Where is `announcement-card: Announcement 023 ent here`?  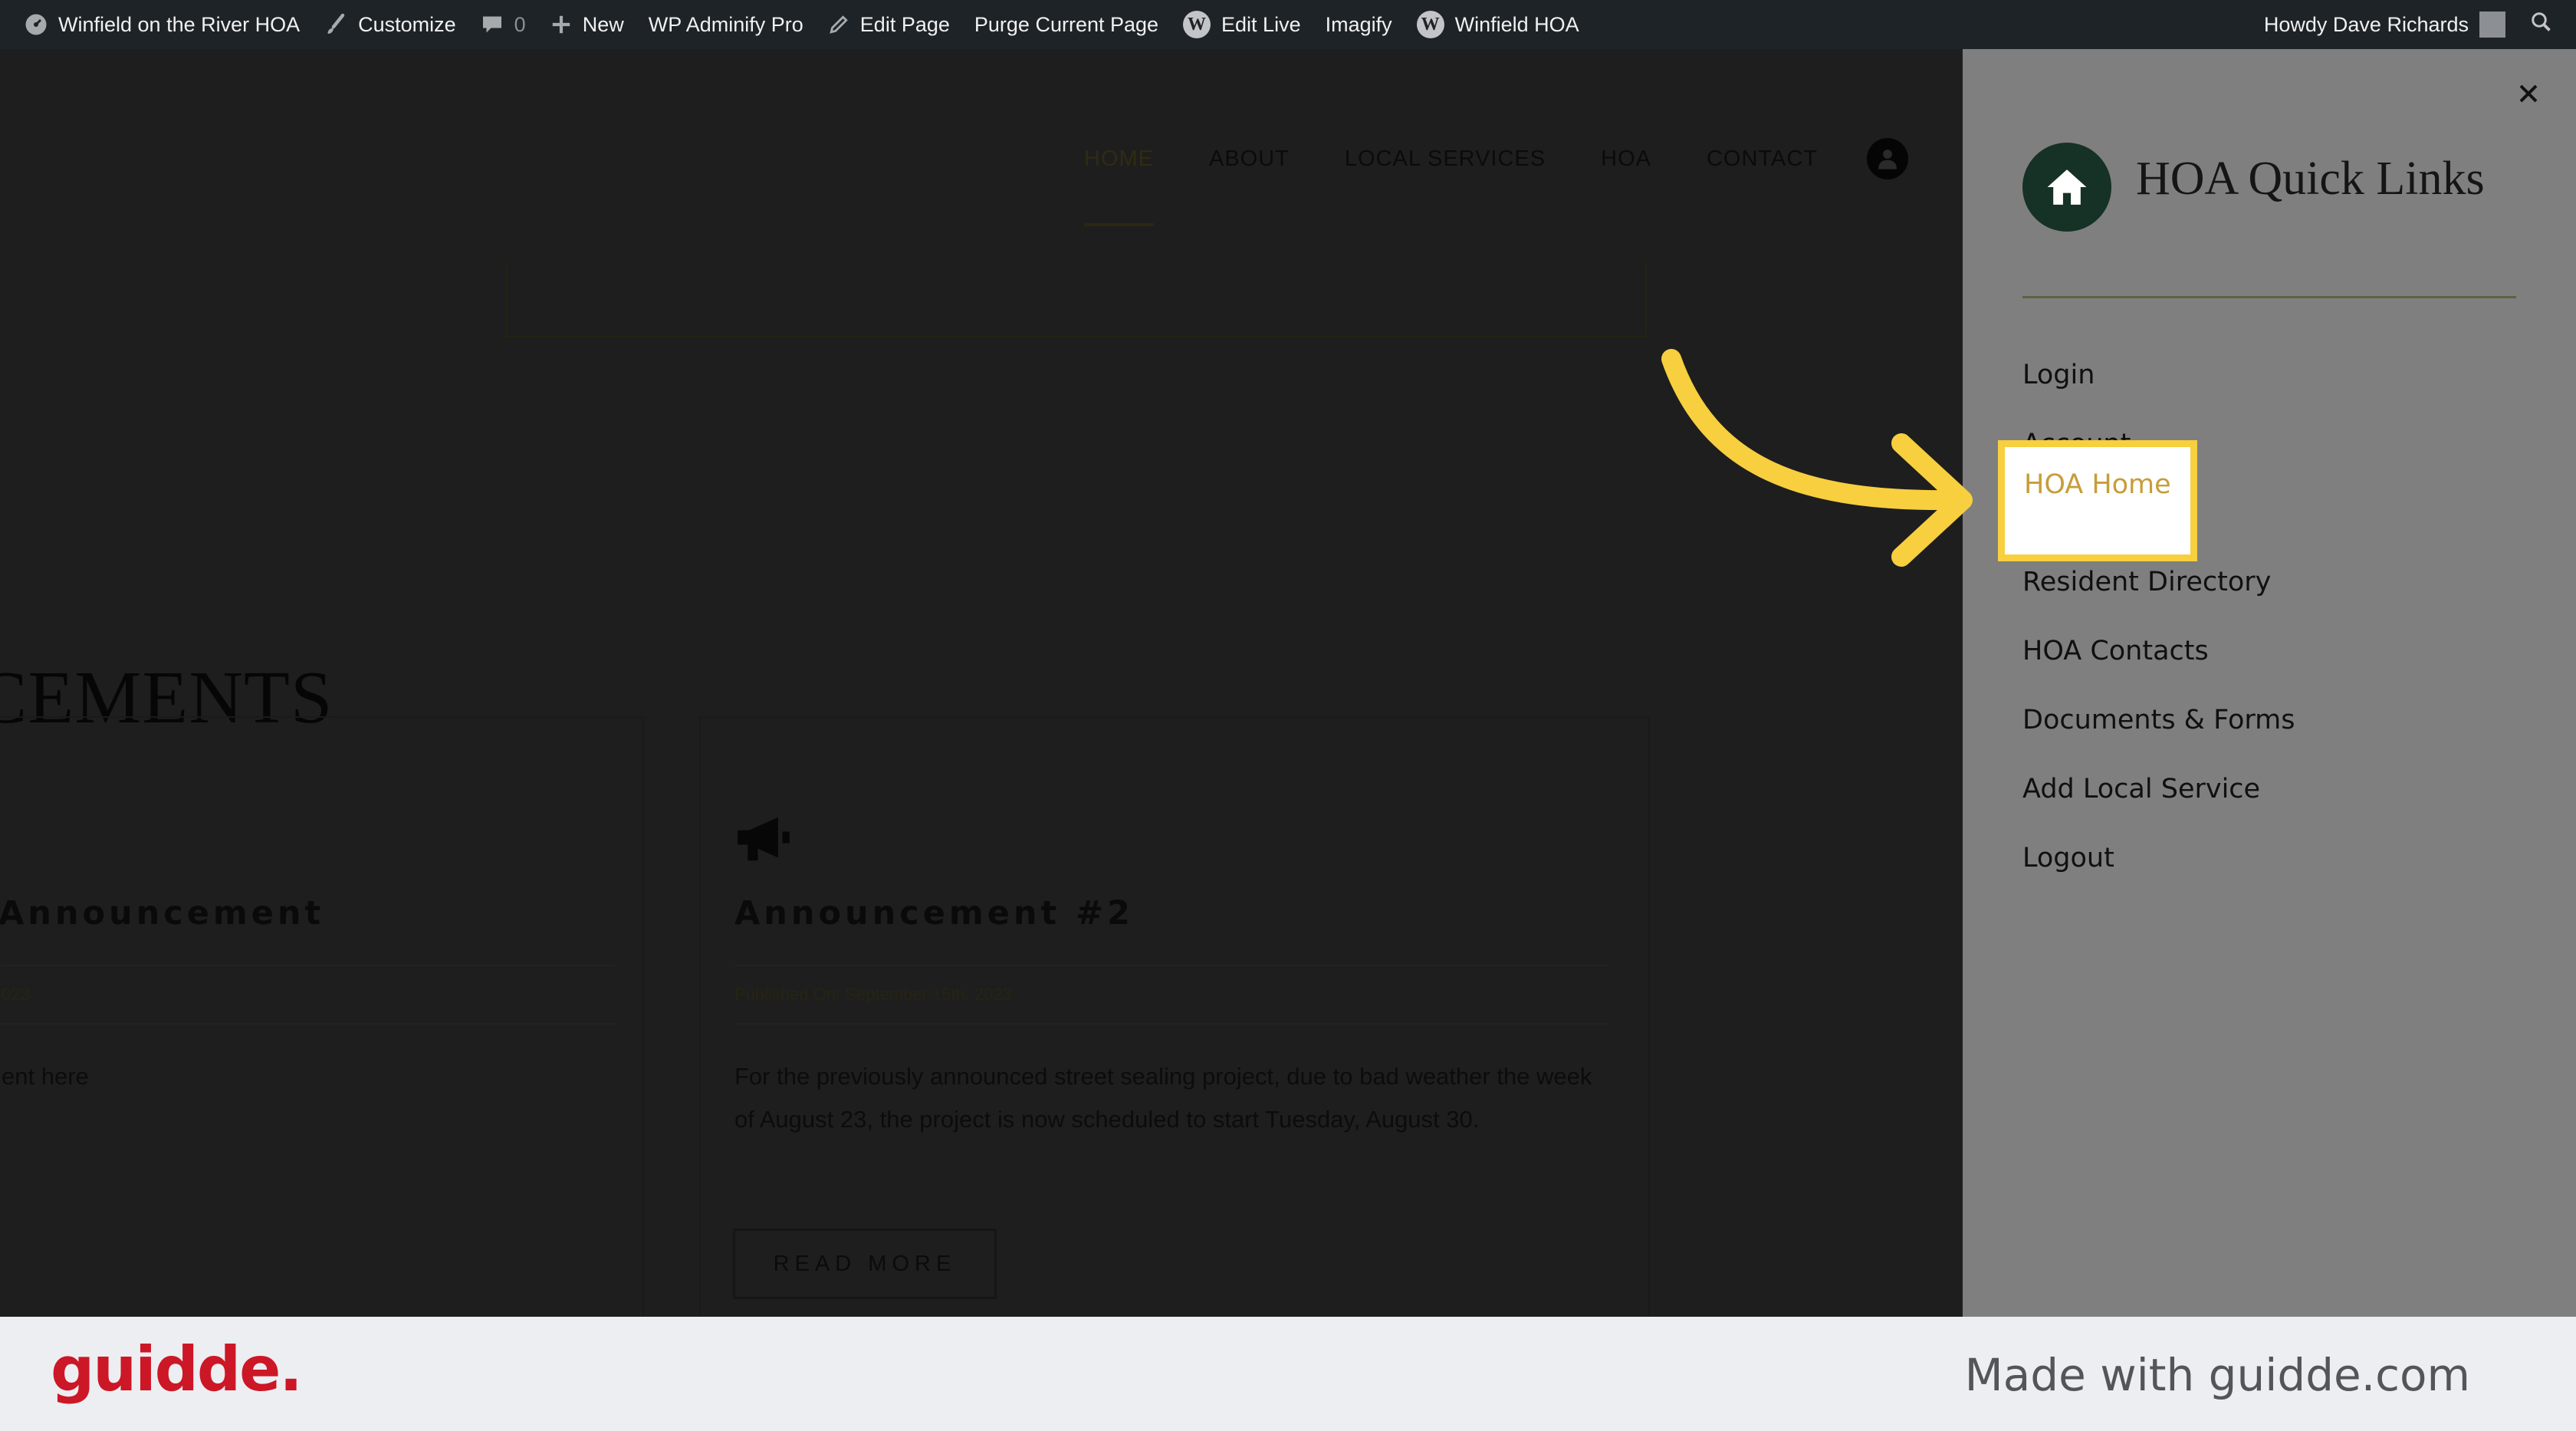
announcement-card: Announcement 023 ent here is located at coordinates (322, 1017).